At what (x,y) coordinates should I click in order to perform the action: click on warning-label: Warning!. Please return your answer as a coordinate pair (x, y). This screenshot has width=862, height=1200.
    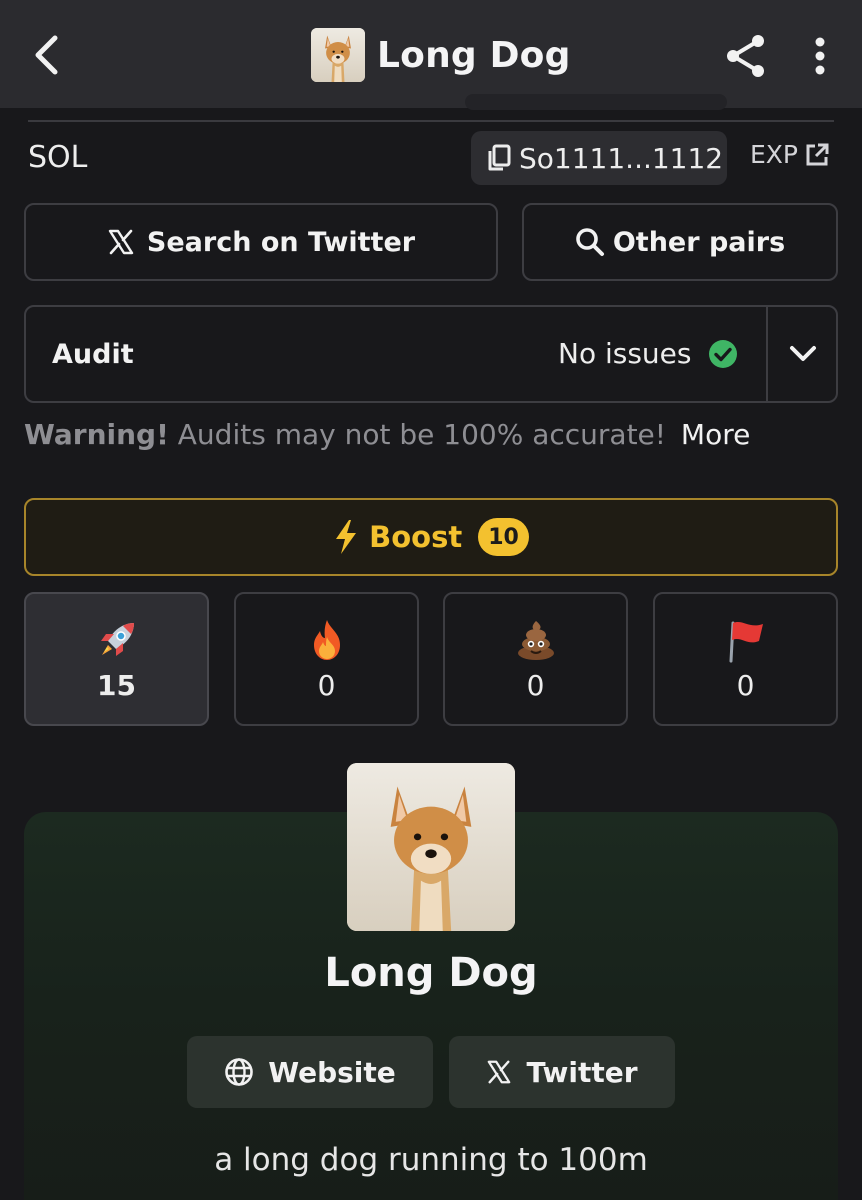
    Looking at the image, I should click on (96, 434).